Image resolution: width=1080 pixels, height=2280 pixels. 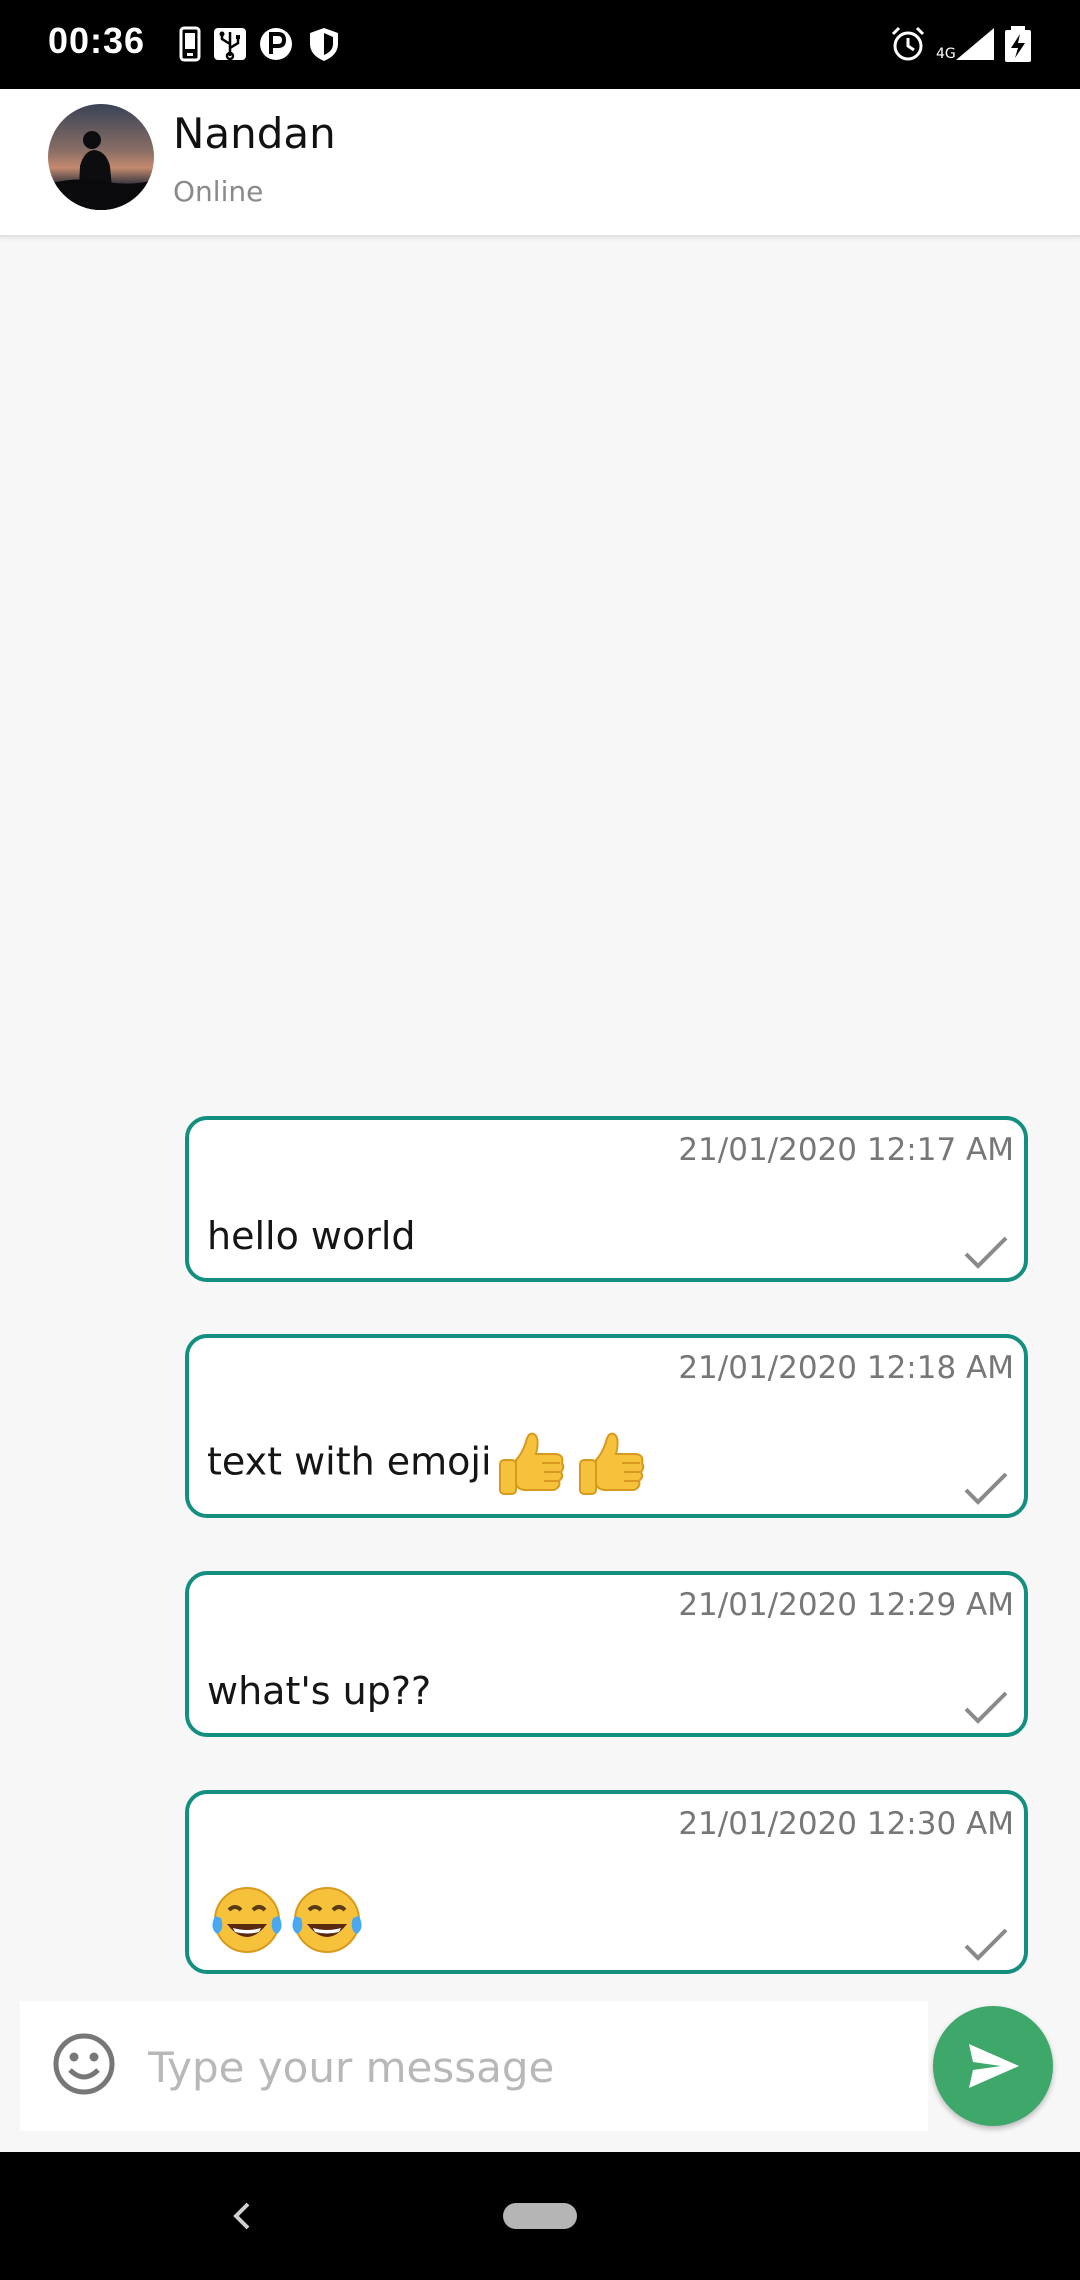 What do you see at coordinates (846, 1150) in the screenshot?
I see `message-timestamp: 21/01/2020 12:17 AM` at bounding box center [846, 1150].